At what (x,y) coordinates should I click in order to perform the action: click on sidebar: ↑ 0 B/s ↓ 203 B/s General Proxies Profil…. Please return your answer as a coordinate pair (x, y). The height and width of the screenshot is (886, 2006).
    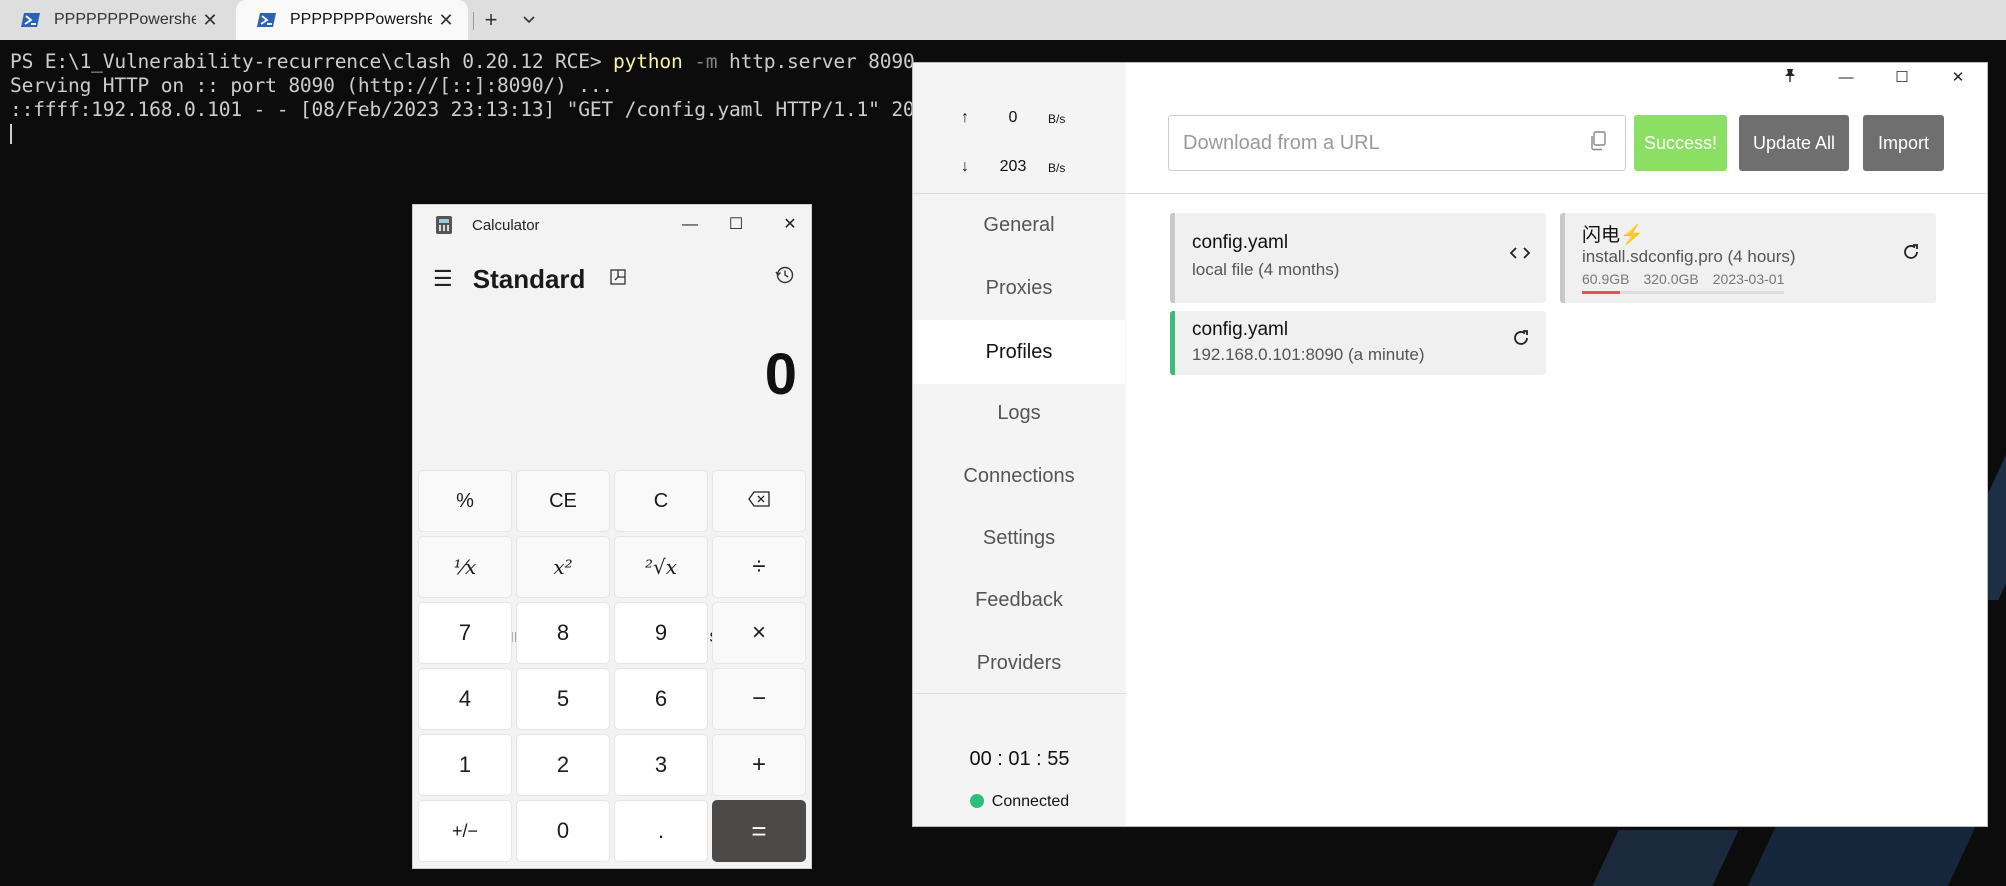
    Looking at the image, I should click on (1019, 444).